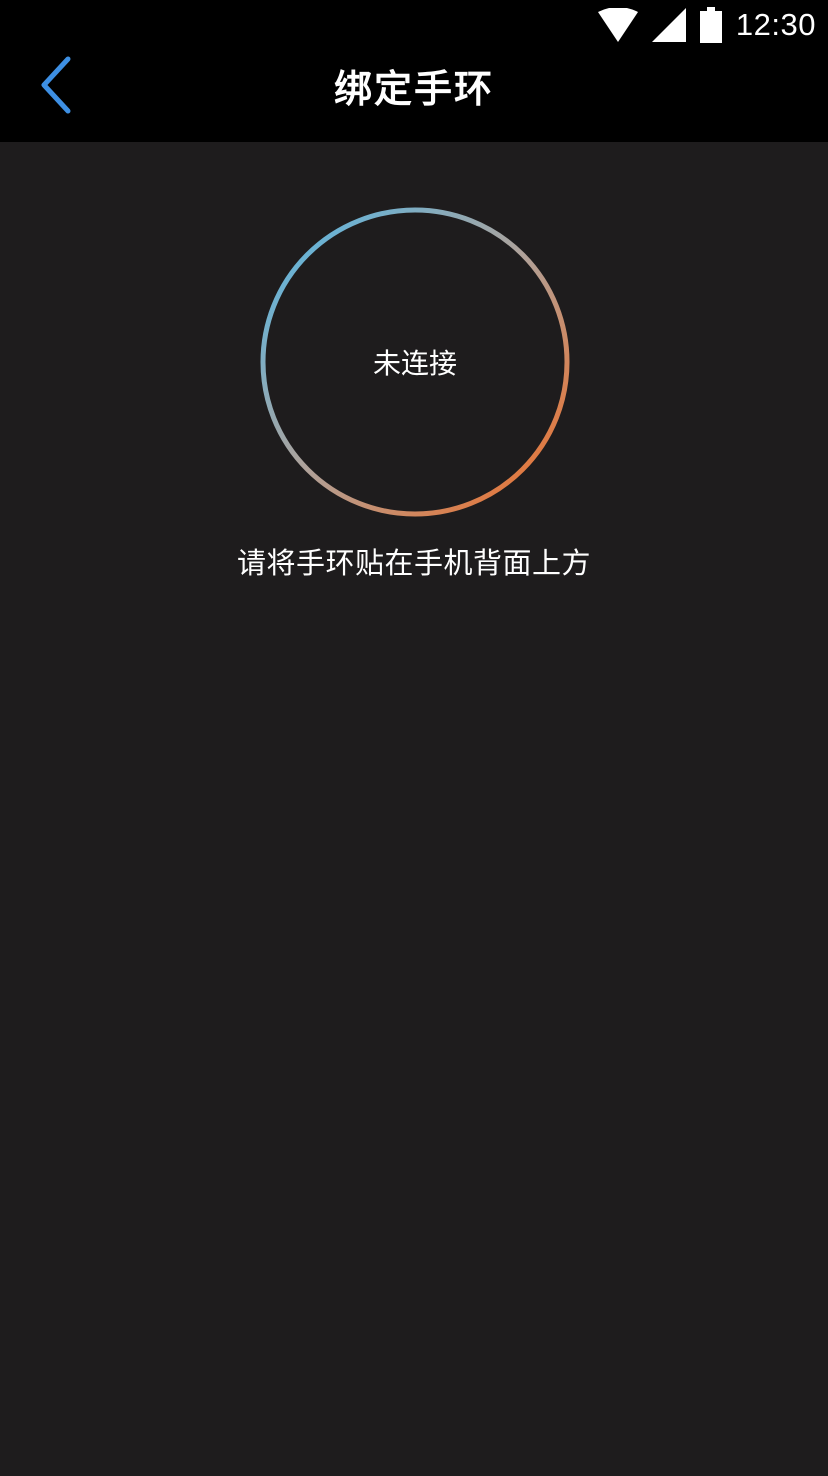 This screenshot has width=828, height=1476. Describe the element at coordinates (414, 25) in the screenshot. I see `status-bar: 12:30` at that location.